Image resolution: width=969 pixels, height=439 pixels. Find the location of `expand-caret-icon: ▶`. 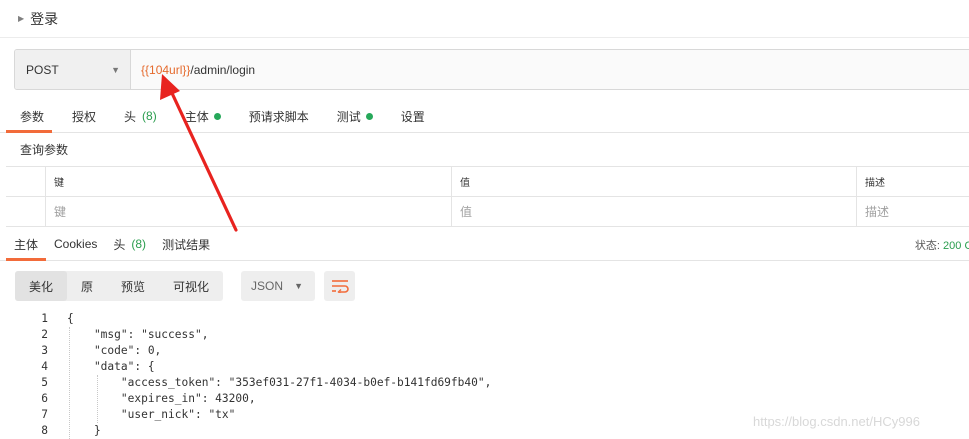

expand-caret-icon: ▶ is located at coordinates (21, 18).